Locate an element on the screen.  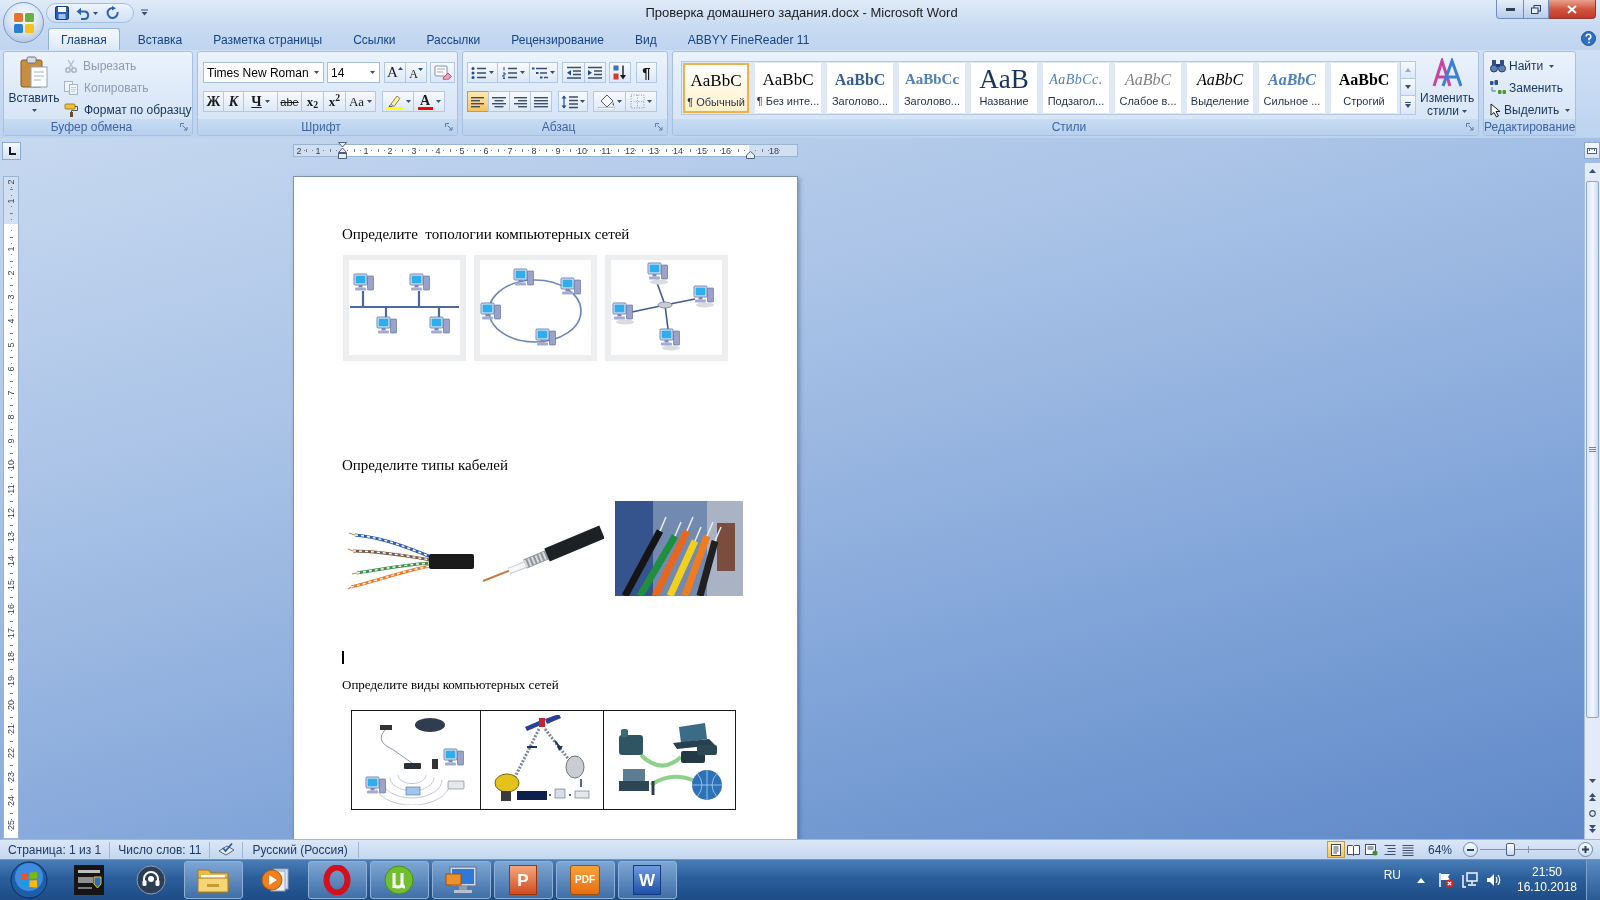
keyboard-language-button: RU is located at coordinates (1392, 875).